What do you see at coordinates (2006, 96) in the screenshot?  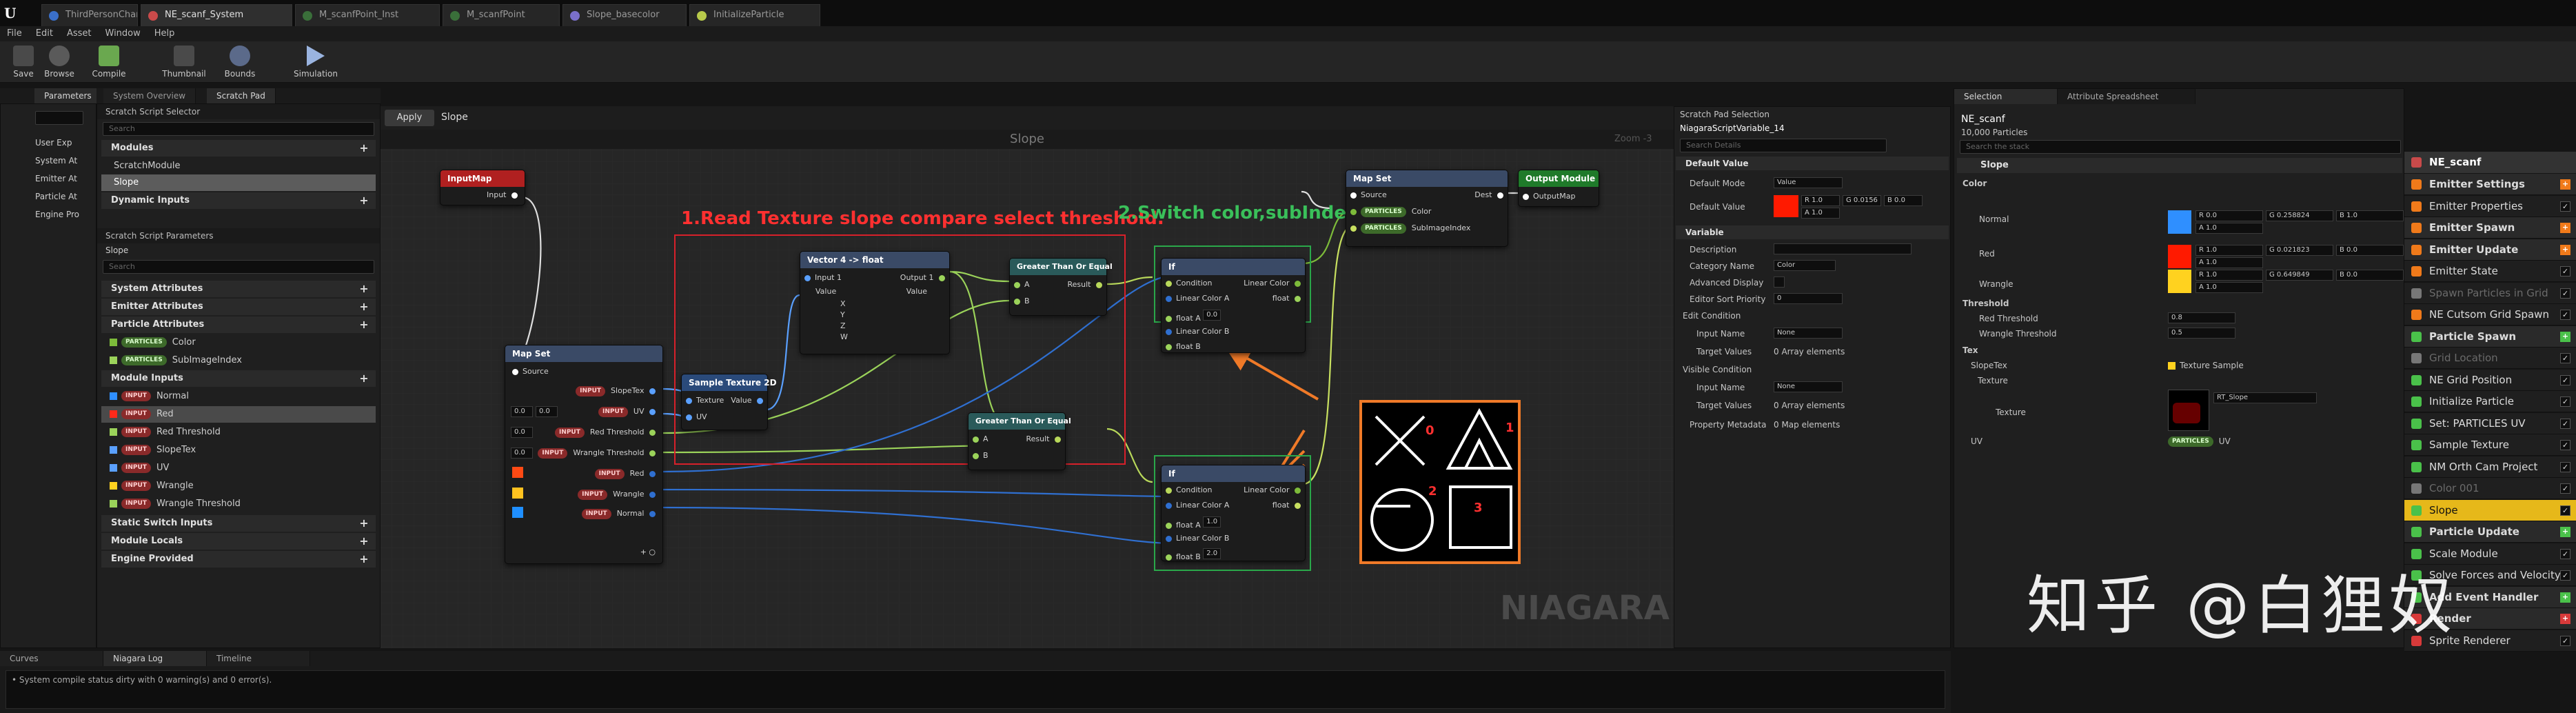 I see `tab-selection: Selection` at bounding box center [2006, 96].